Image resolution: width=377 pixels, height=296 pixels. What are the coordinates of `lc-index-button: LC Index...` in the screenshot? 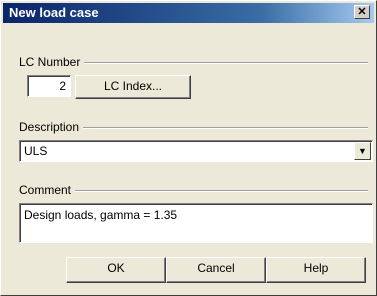 It's located at (133, 87).